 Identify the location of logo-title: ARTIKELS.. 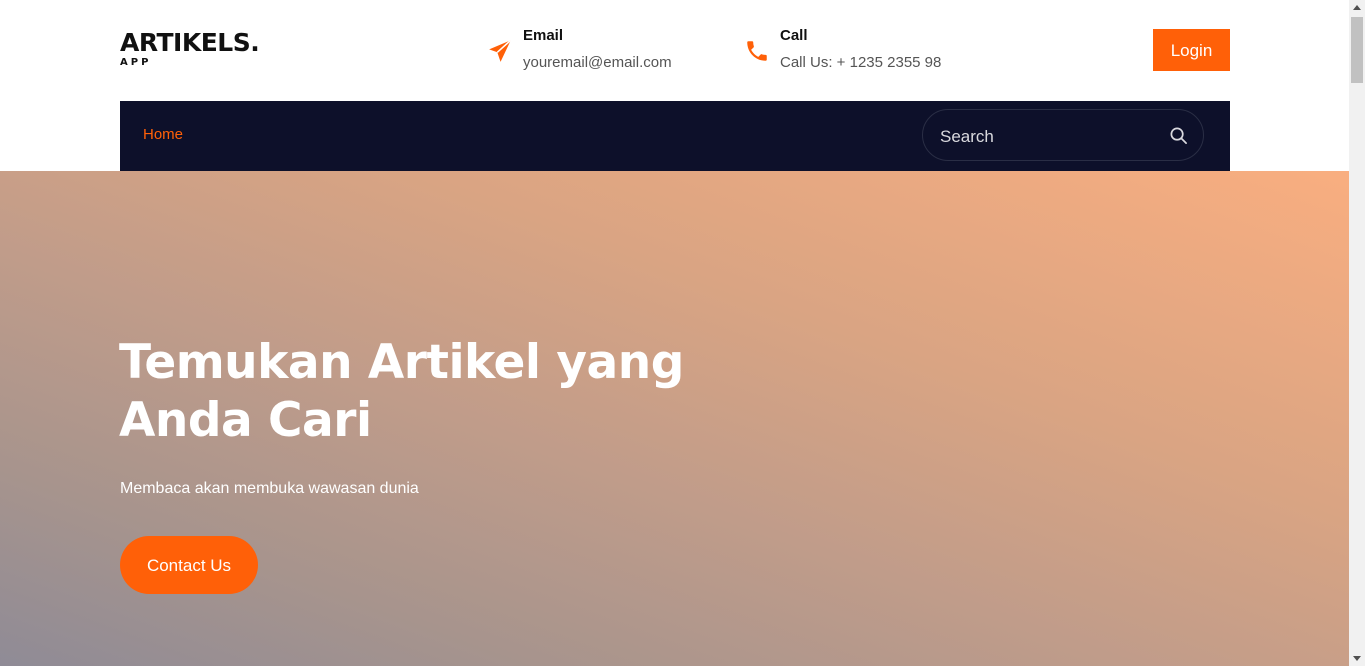
(190, 42).